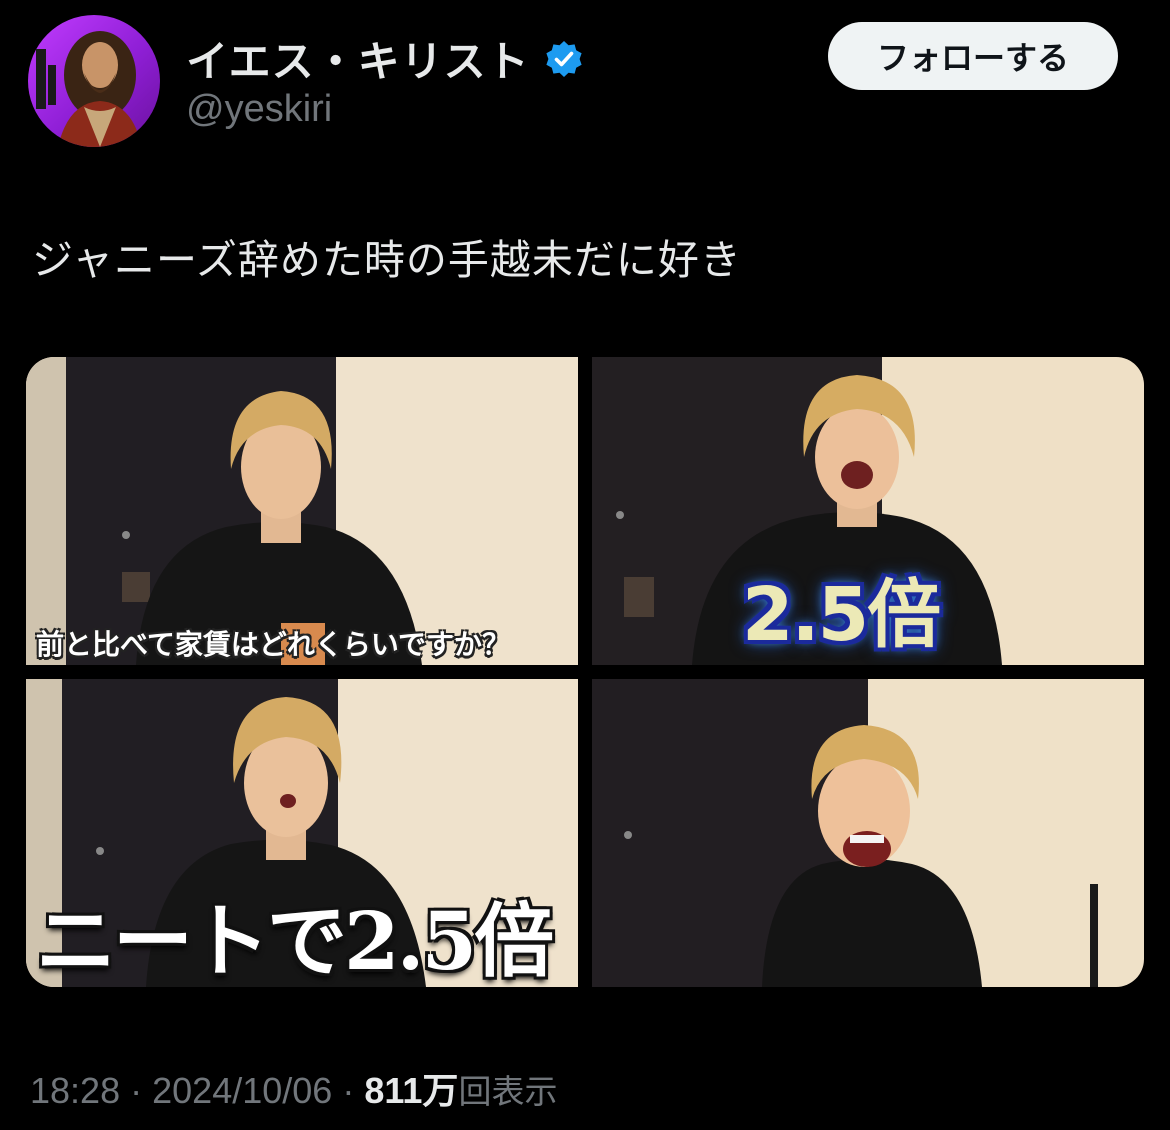 The image size is (1170, 1130). I want to click on views-label: 回表示, so click(508, 1091).